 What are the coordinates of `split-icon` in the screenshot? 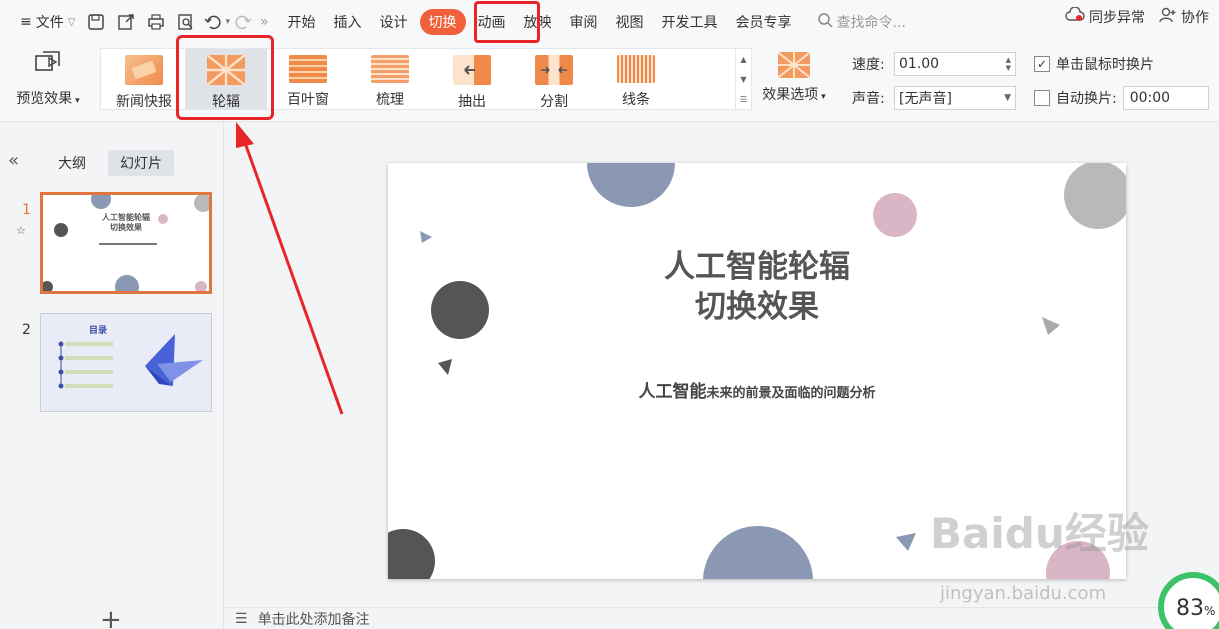 It's located at (554, 70).